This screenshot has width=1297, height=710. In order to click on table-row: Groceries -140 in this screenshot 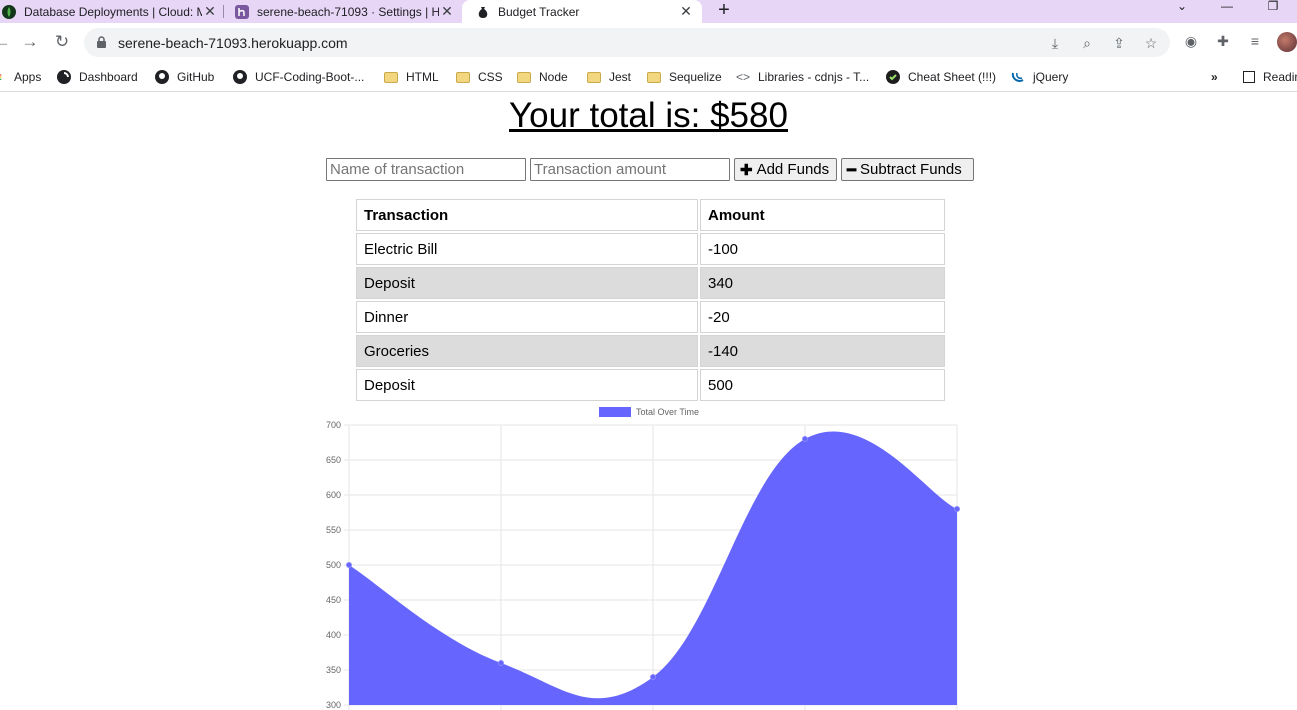, I will do `click(650, 351)`.